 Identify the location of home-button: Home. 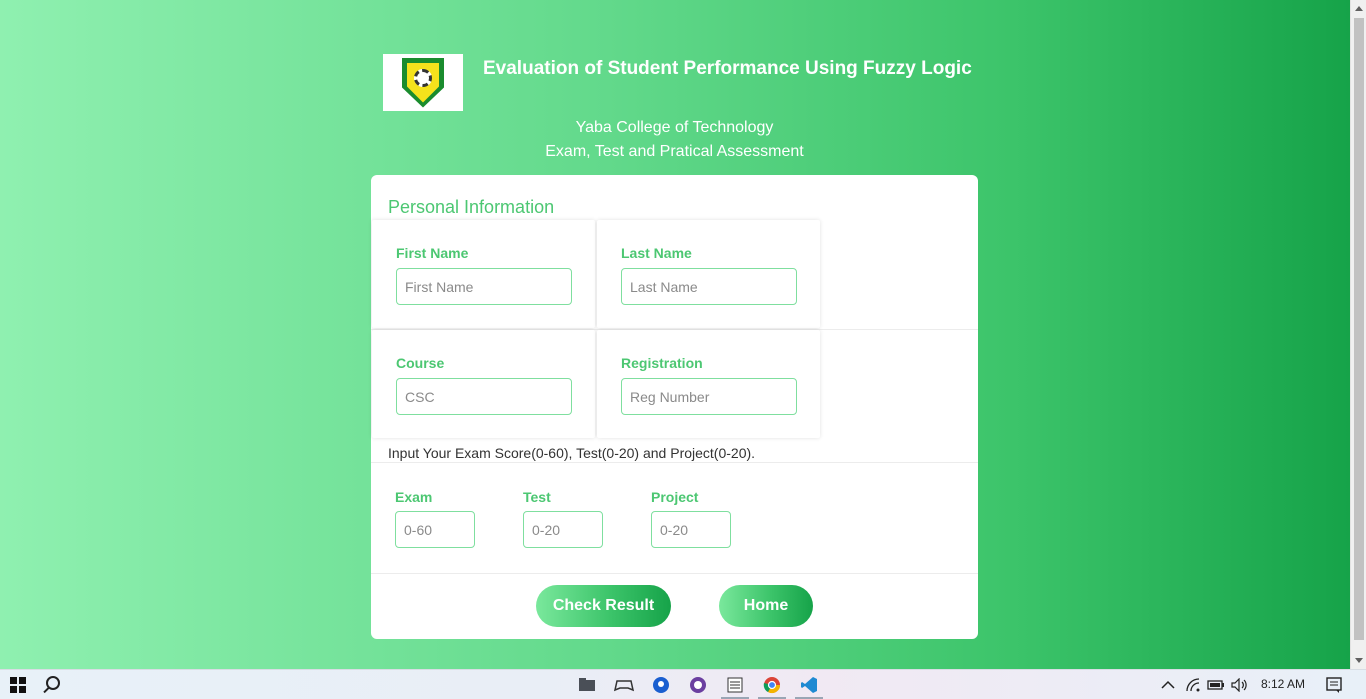
(766, 606).